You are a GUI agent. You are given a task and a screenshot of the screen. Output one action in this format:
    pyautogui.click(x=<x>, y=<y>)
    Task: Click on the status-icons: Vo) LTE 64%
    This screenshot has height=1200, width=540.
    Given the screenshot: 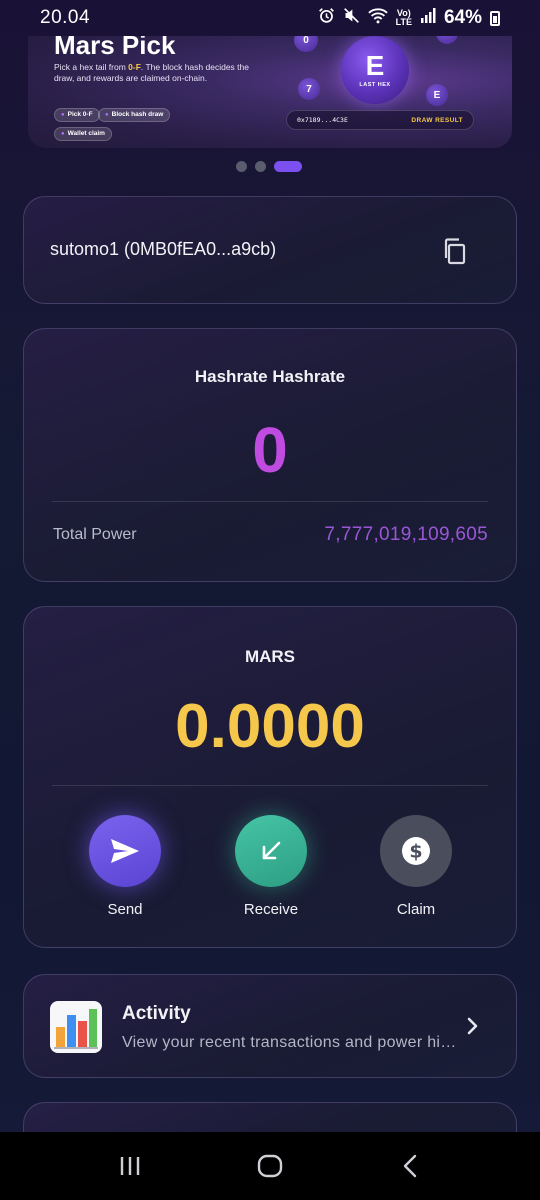 What is the action you would take?
    pyautogui.click(x=409, y=18)
    